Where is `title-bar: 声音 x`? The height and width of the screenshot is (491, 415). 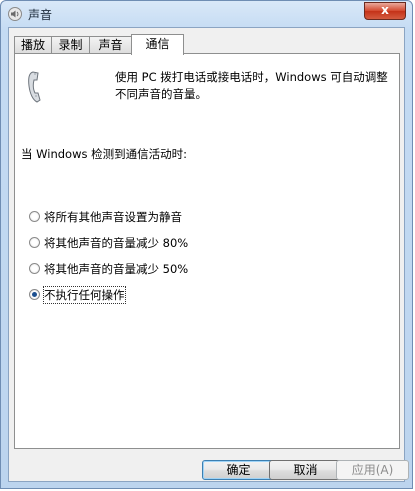
title-bar: 声音 x is located at coordinates (206, 14).